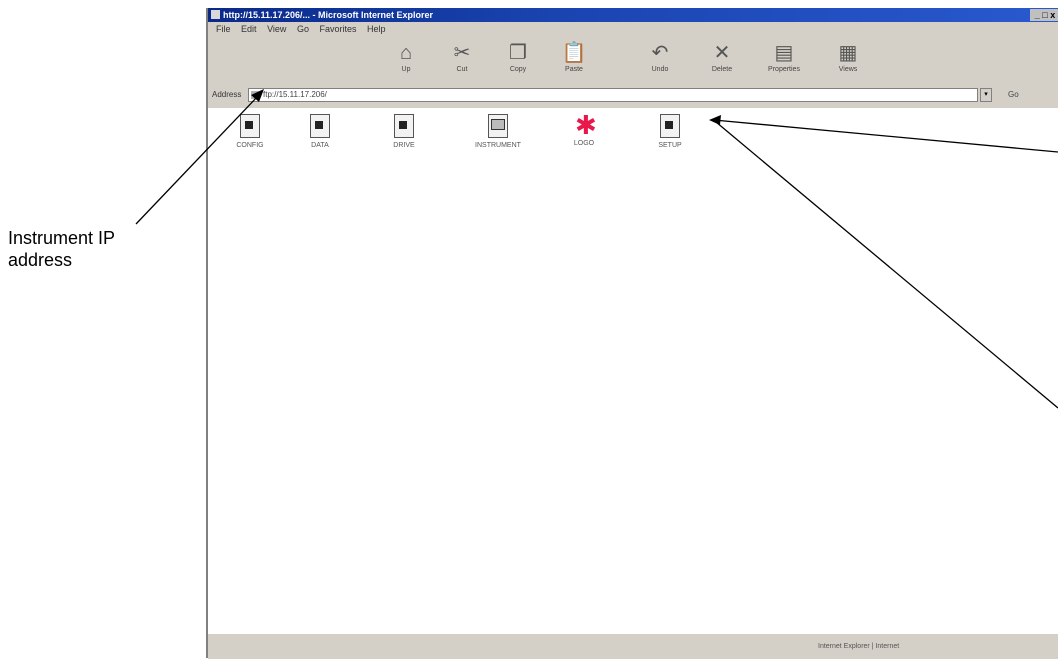 This screenshot has width=1058, height=659. What do you see at coordinates (197, 160) in the screenshot?
I see `ip-arrow-line` at bounding box center [197, 160].